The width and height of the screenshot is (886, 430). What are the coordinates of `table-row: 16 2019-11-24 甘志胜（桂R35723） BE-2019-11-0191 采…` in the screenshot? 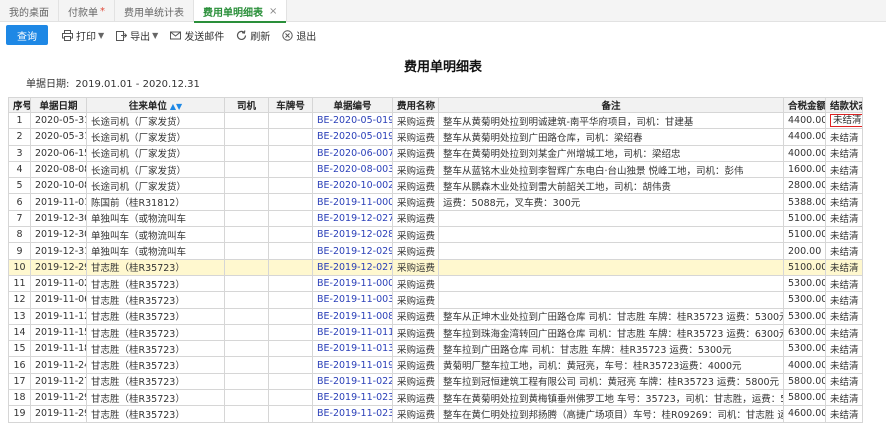 It's located at (435, 365).